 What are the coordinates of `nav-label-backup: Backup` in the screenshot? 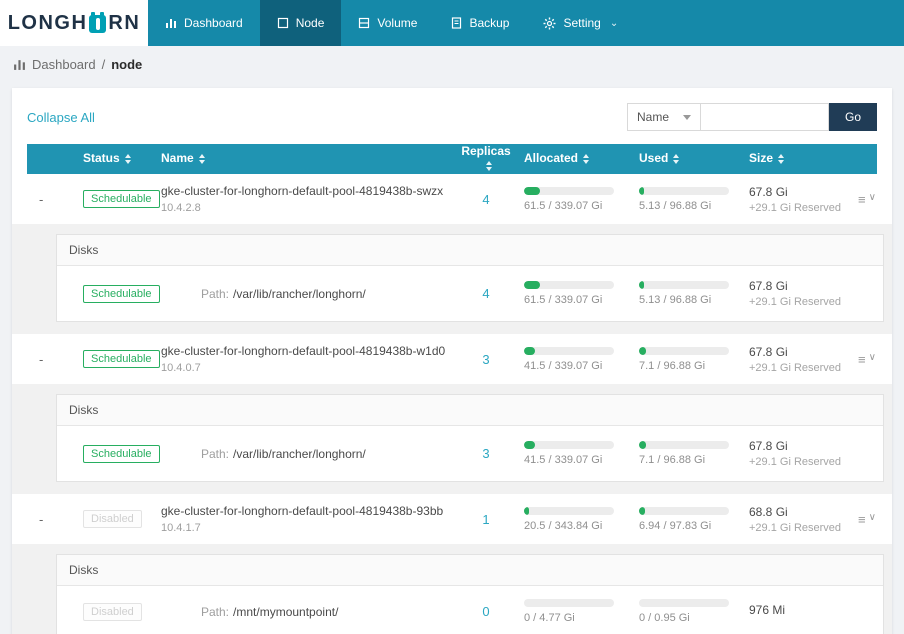 It's located at (489, 23).